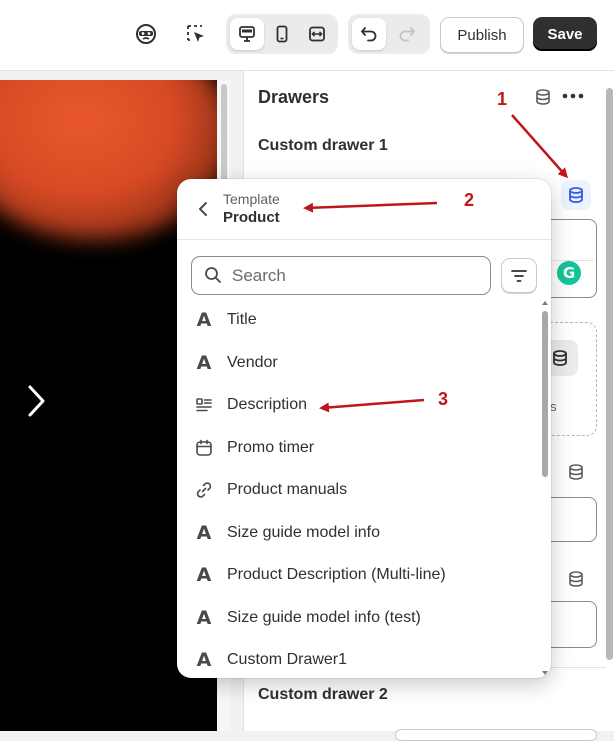 The height and width of the screenshot is (741, 614). I want to click on filter-icon, so click(519, 275).